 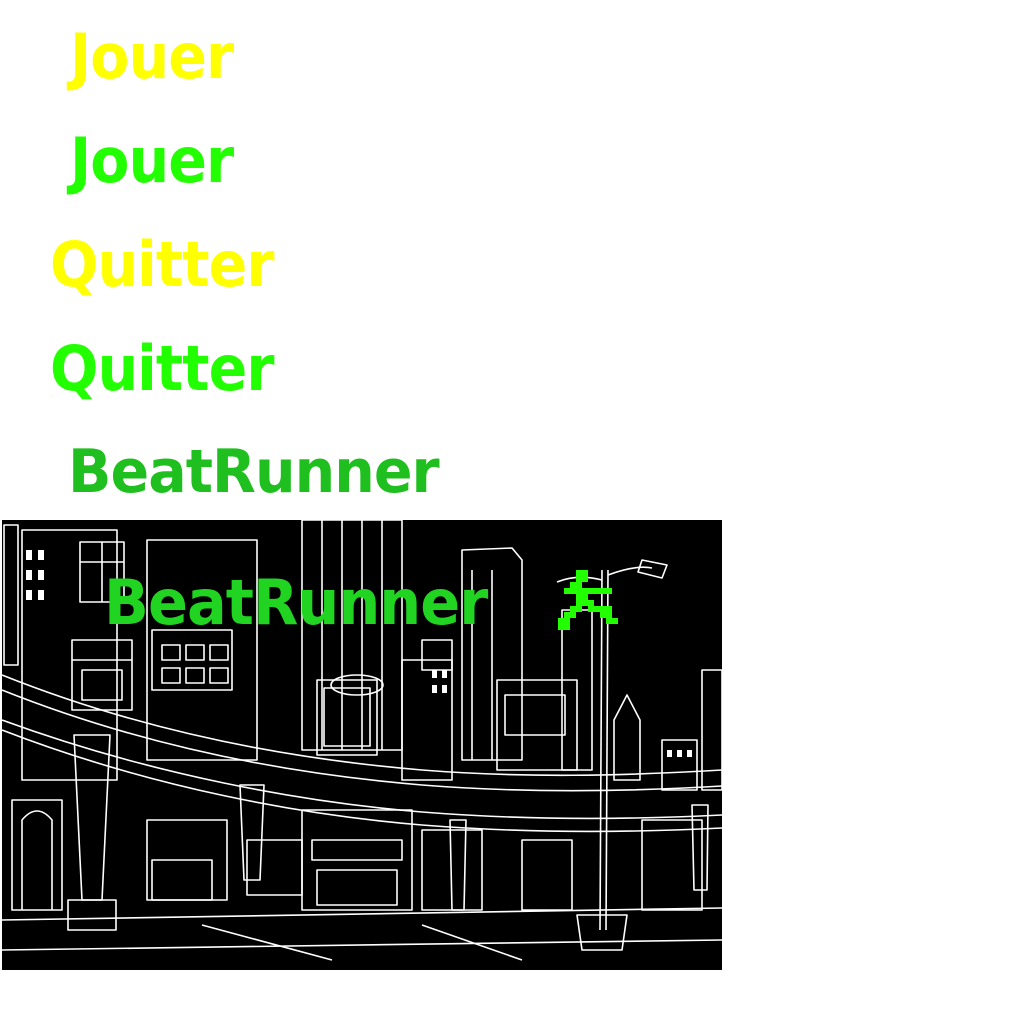 What do you see at coordinates (162, 369) in the screenshot?
I see `quit-button-hover: Quitter` at bounding box center [162, 369].